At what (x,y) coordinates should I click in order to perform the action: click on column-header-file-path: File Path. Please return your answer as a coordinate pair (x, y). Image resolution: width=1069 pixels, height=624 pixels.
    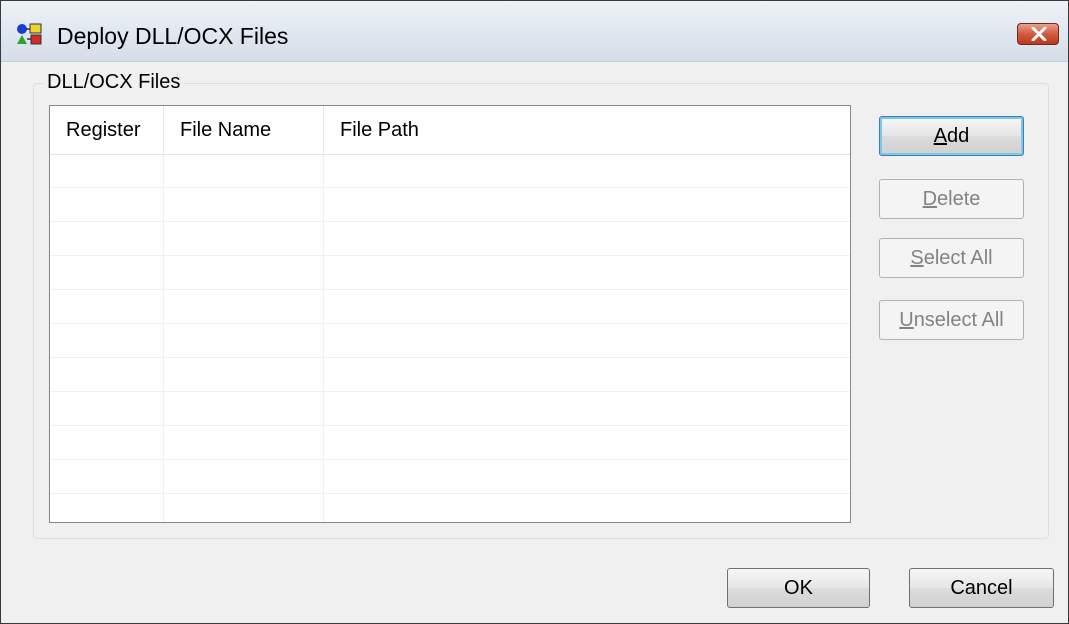
    Looking at the image, I should click on (587, 130).